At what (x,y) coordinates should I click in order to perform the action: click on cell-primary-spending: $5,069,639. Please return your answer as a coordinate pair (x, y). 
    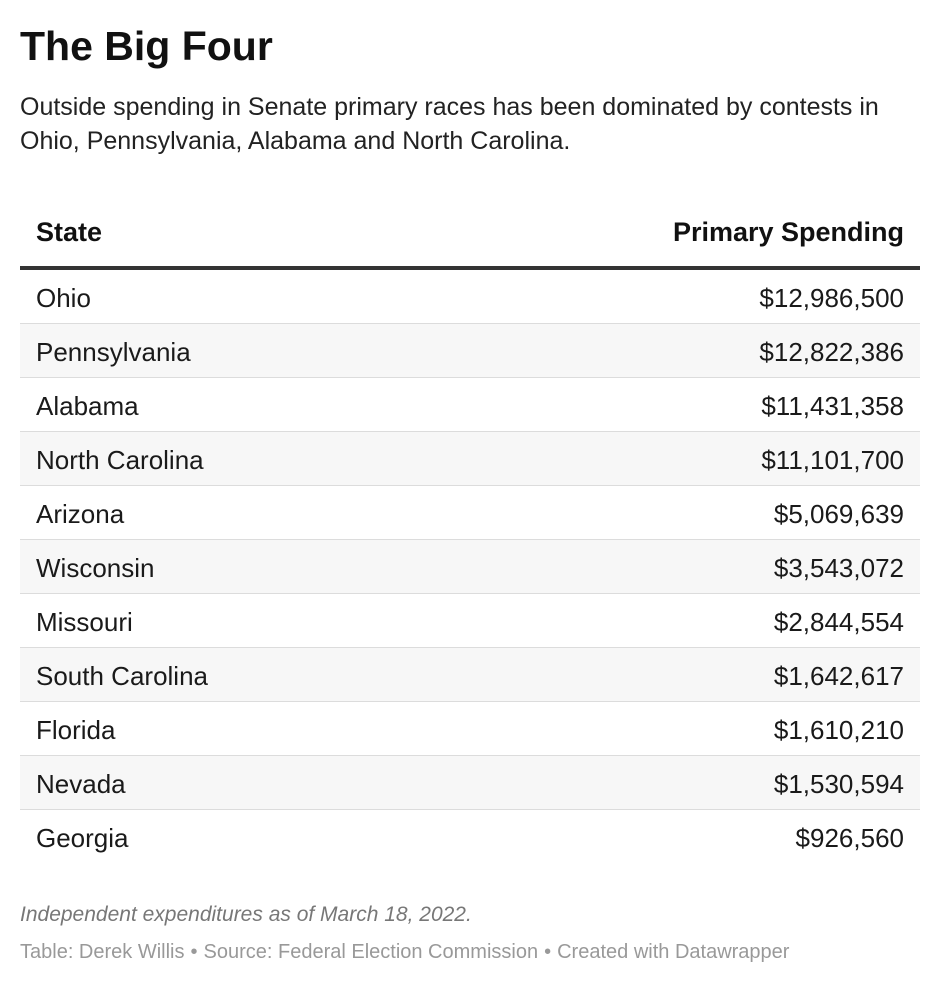
    Looking at the image, I should click on (838, 514).